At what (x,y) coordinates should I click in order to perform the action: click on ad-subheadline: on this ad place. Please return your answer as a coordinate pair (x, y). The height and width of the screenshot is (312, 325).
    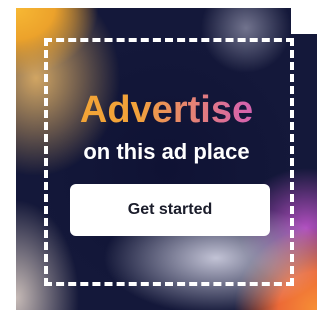
    Looking at the image, I should click on (166, 151).